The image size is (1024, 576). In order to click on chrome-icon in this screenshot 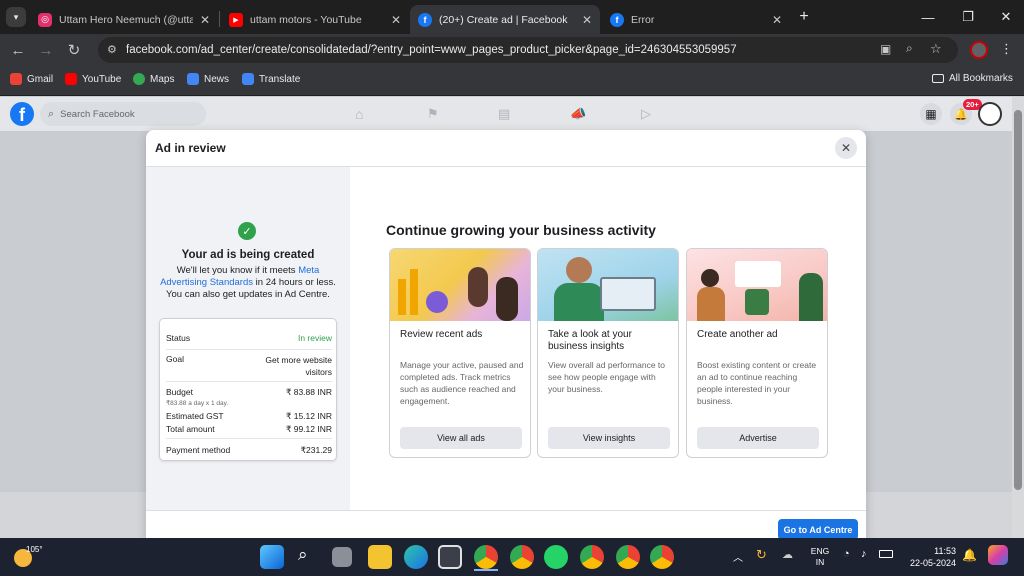, I will do `click(486, 557)`.